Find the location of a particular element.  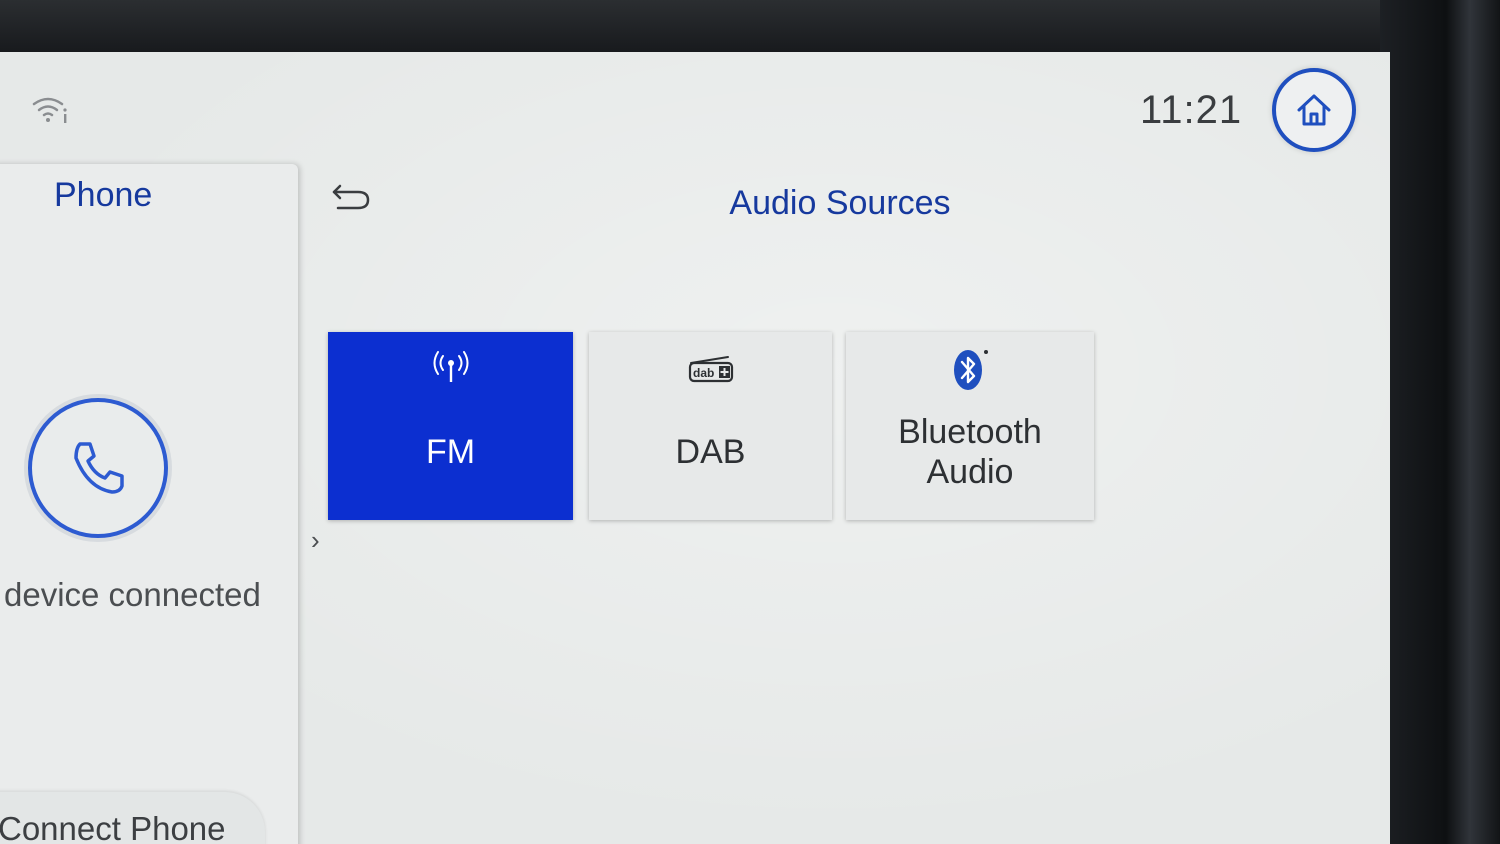

source-tile-fm: FM is located at coordinates (450, 426).